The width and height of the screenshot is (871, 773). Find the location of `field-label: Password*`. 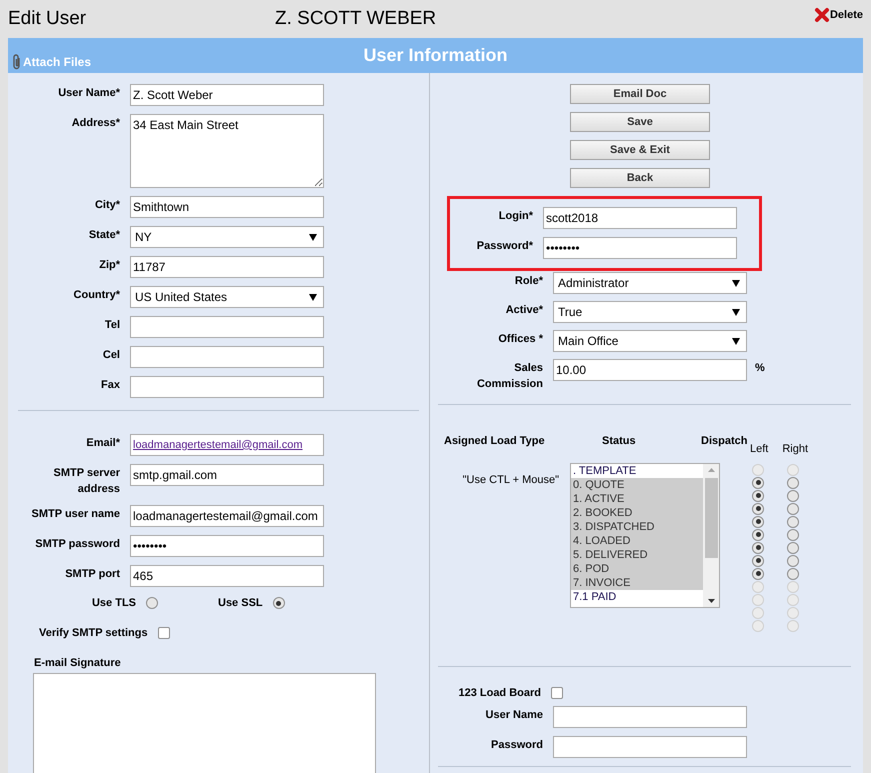

field-label: Password* is located at coordinates (504, 246).